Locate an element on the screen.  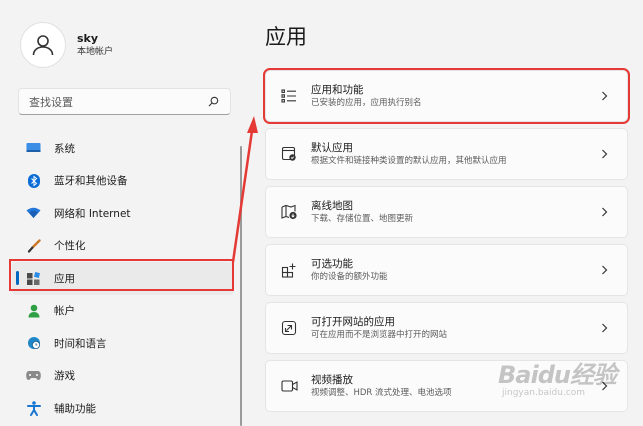
watermark: Baidu经验 jingyan.baidu.com is located at coordinates (557, 376).